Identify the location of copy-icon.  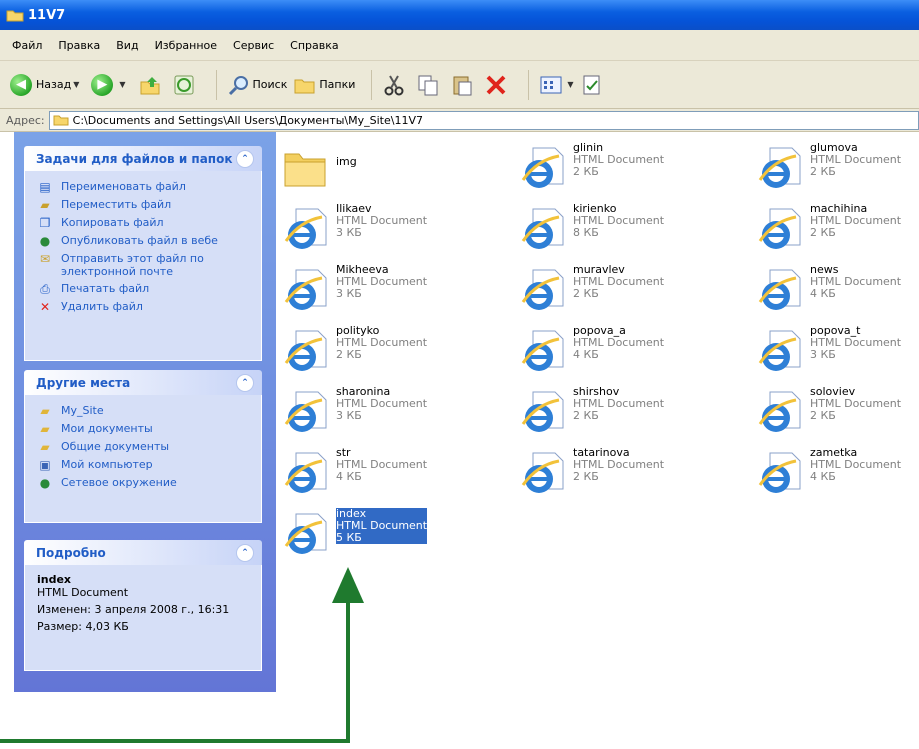
(428, 85).